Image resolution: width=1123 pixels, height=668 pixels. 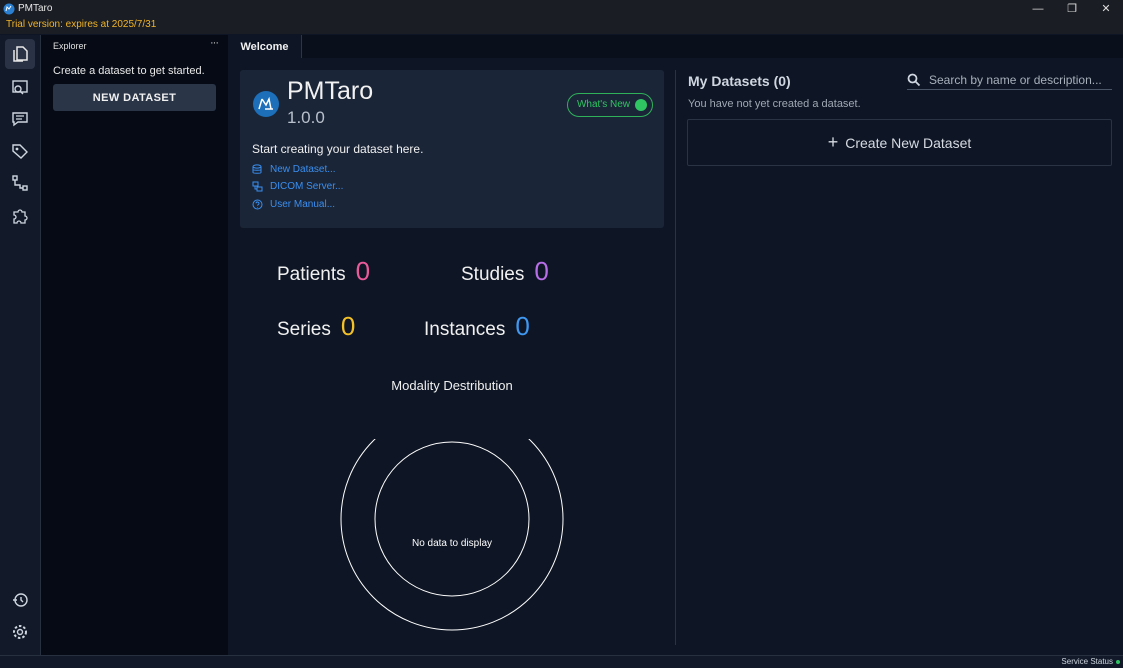 What do you see at coordinates (452, 385) in the screenshot?
I see `chart-title: Modality Destribution` at bounding box center [452, 385].